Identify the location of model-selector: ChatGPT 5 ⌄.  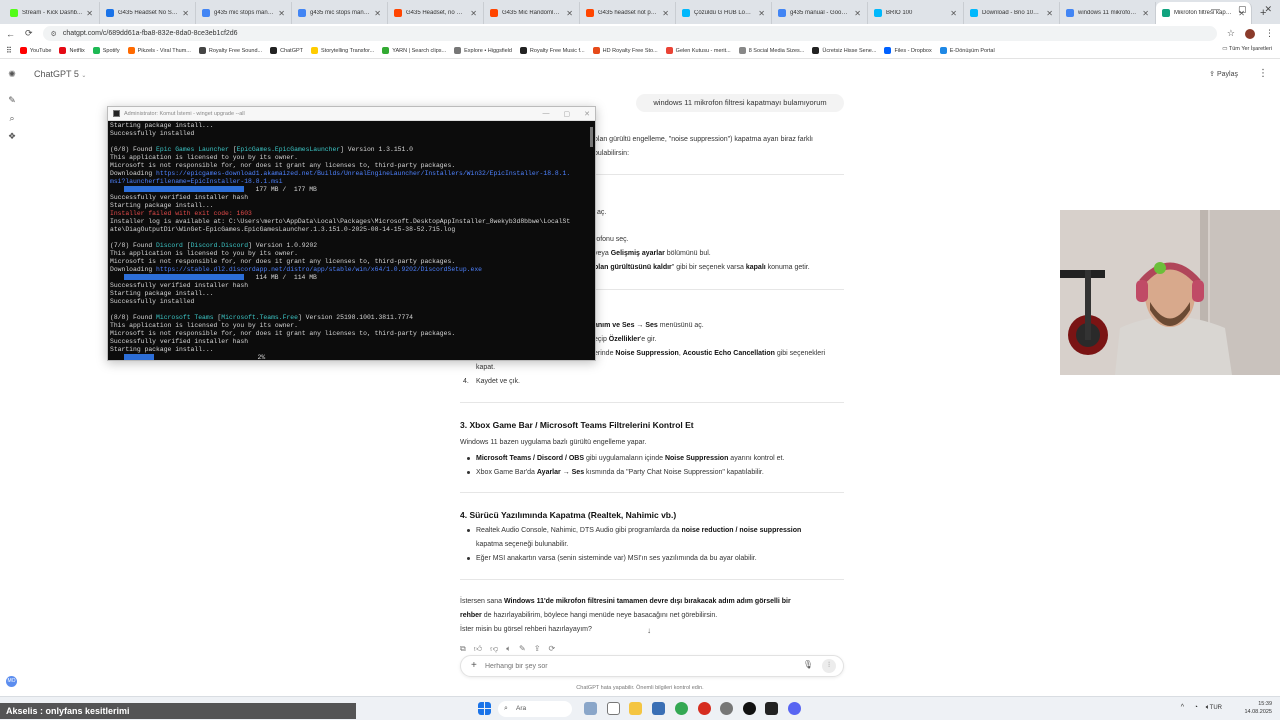
(60, 74).